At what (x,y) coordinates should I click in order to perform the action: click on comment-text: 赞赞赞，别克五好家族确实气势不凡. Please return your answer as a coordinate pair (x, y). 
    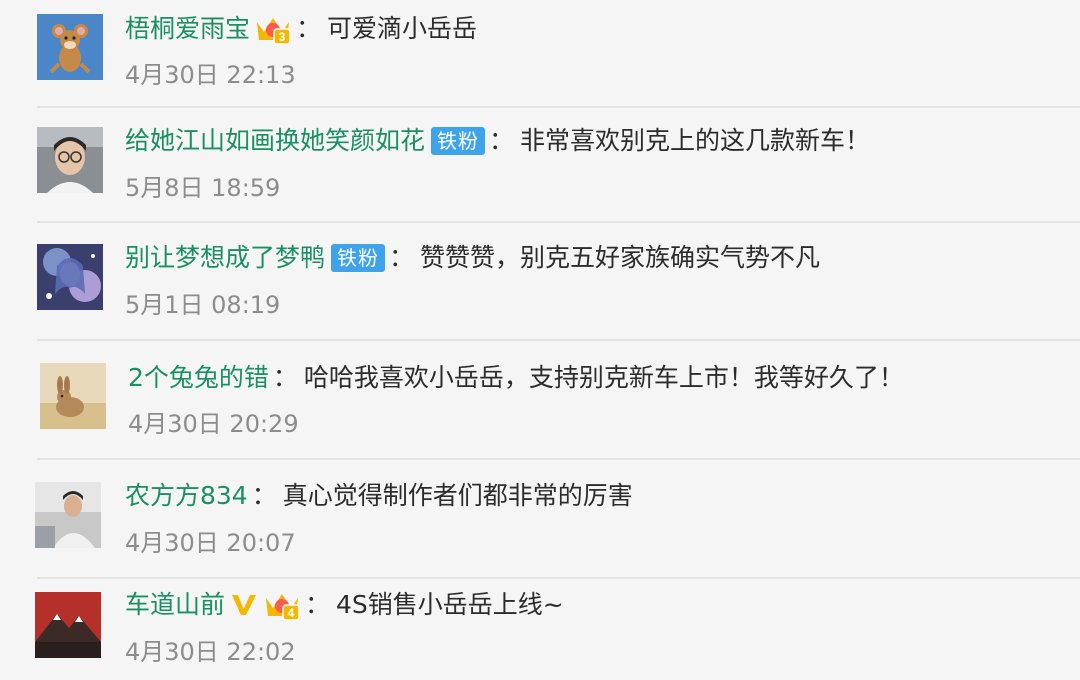
    Looking at the image, I should click on (620, 257).